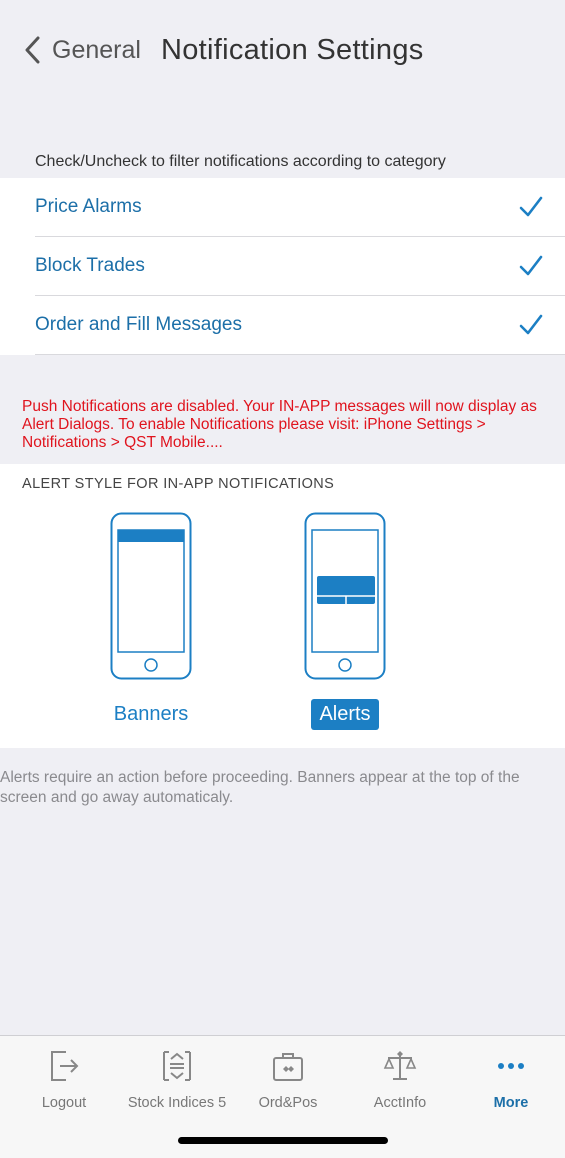 This screenshot has height=1158, width=565. Describe the element at coordinates (151, 596) in the screenshot. I see `banner-phone-icon` at that location.